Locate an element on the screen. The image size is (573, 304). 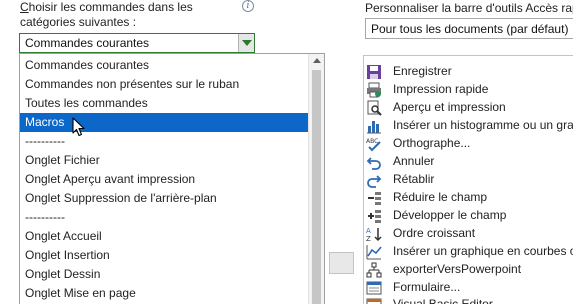
categories-combobox: Commandes courantes is located at coordinates (137, 43).